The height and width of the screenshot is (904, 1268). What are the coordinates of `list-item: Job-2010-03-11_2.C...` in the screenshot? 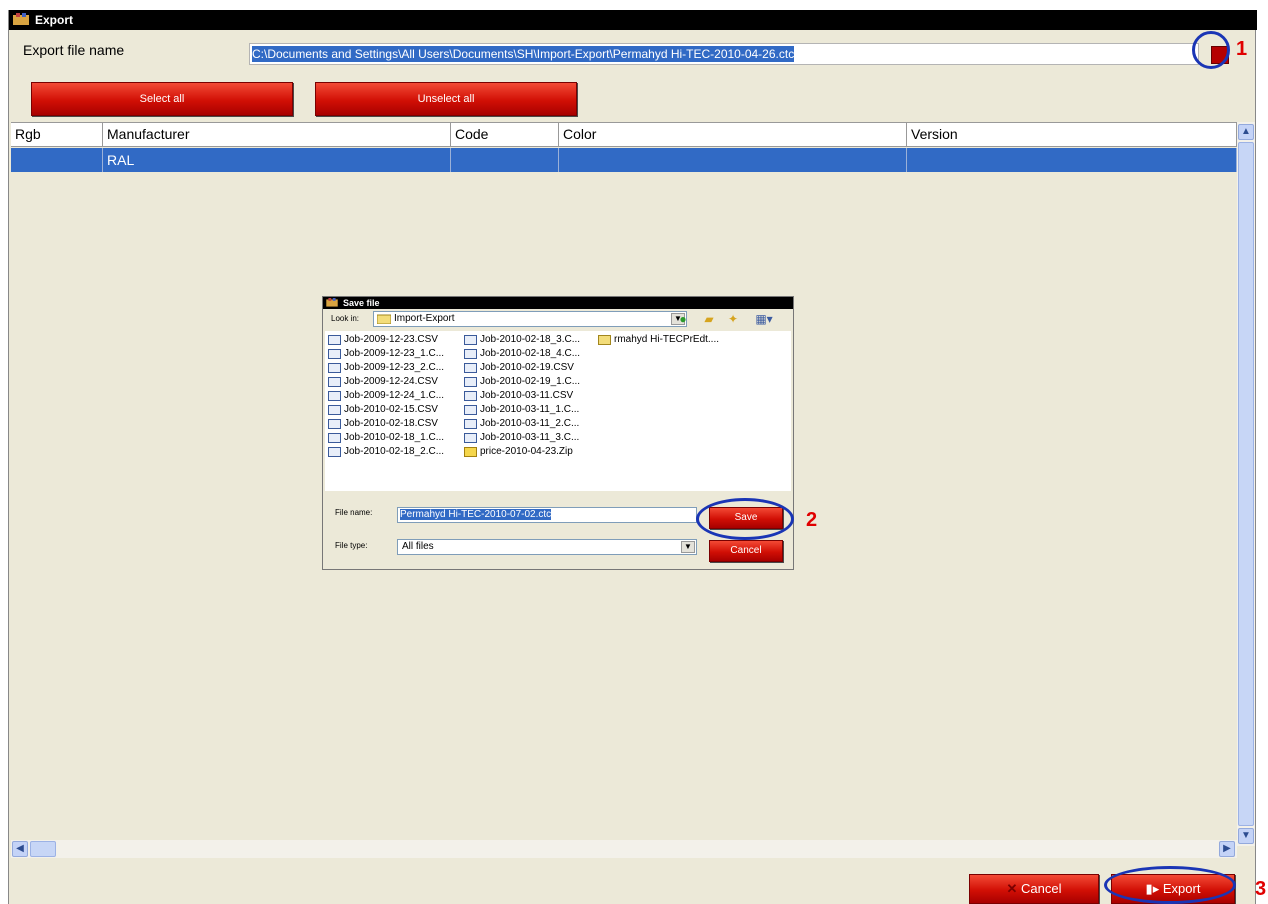 It's located at (521, 424).